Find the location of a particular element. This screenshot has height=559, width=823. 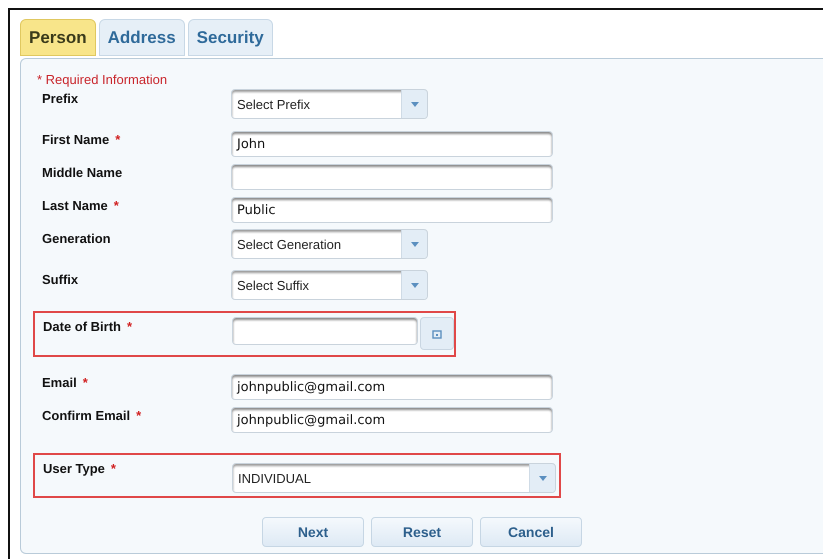

calendar-button is located at coordinates (437, 333).